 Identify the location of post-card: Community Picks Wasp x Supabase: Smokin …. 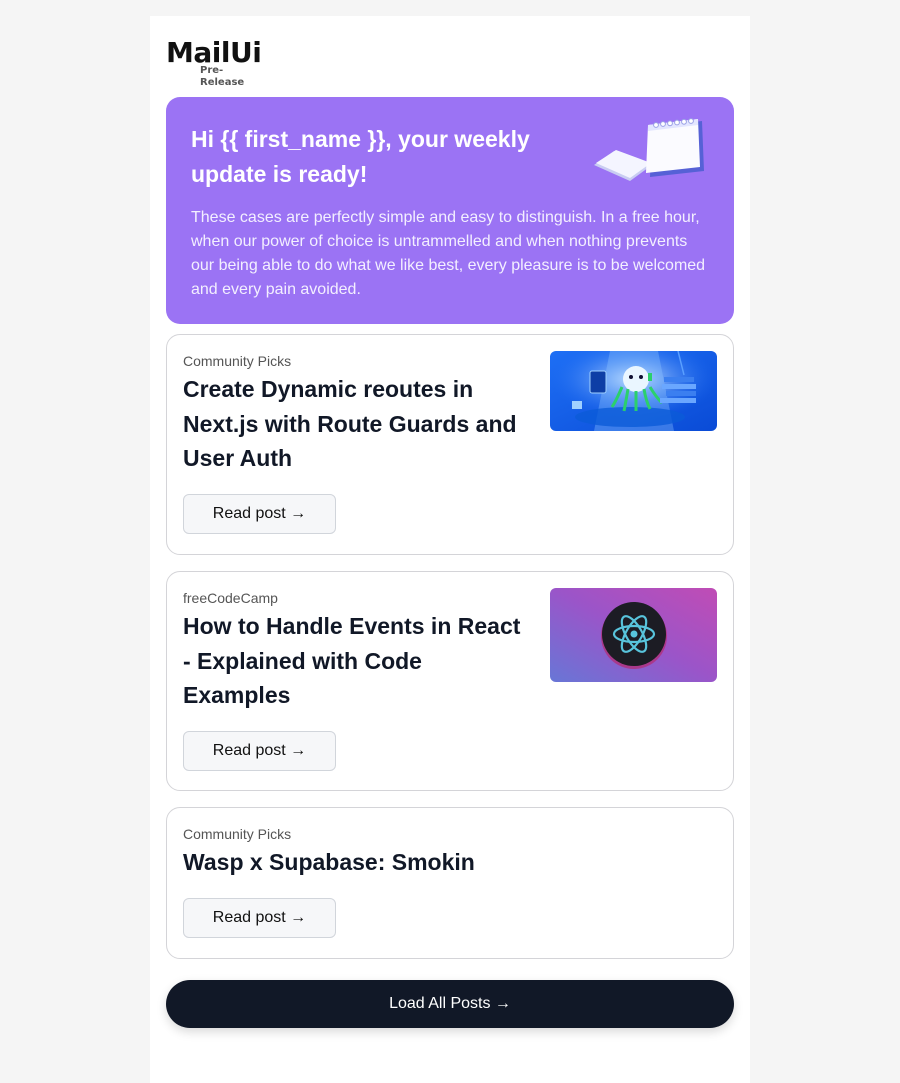
(450, 883).